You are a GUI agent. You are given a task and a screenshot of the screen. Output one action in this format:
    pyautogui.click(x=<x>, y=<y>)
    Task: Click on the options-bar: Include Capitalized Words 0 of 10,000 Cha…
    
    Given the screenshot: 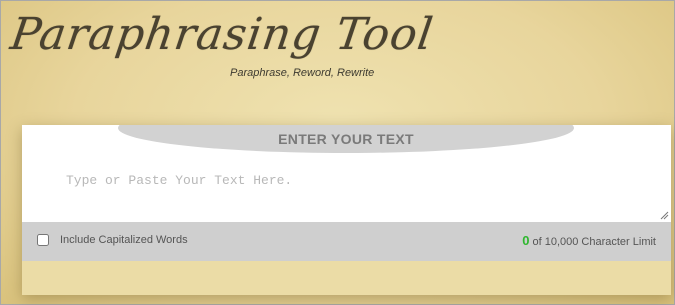 What is the action you would take?
    pyautogui.click(x=346, y=241)
    